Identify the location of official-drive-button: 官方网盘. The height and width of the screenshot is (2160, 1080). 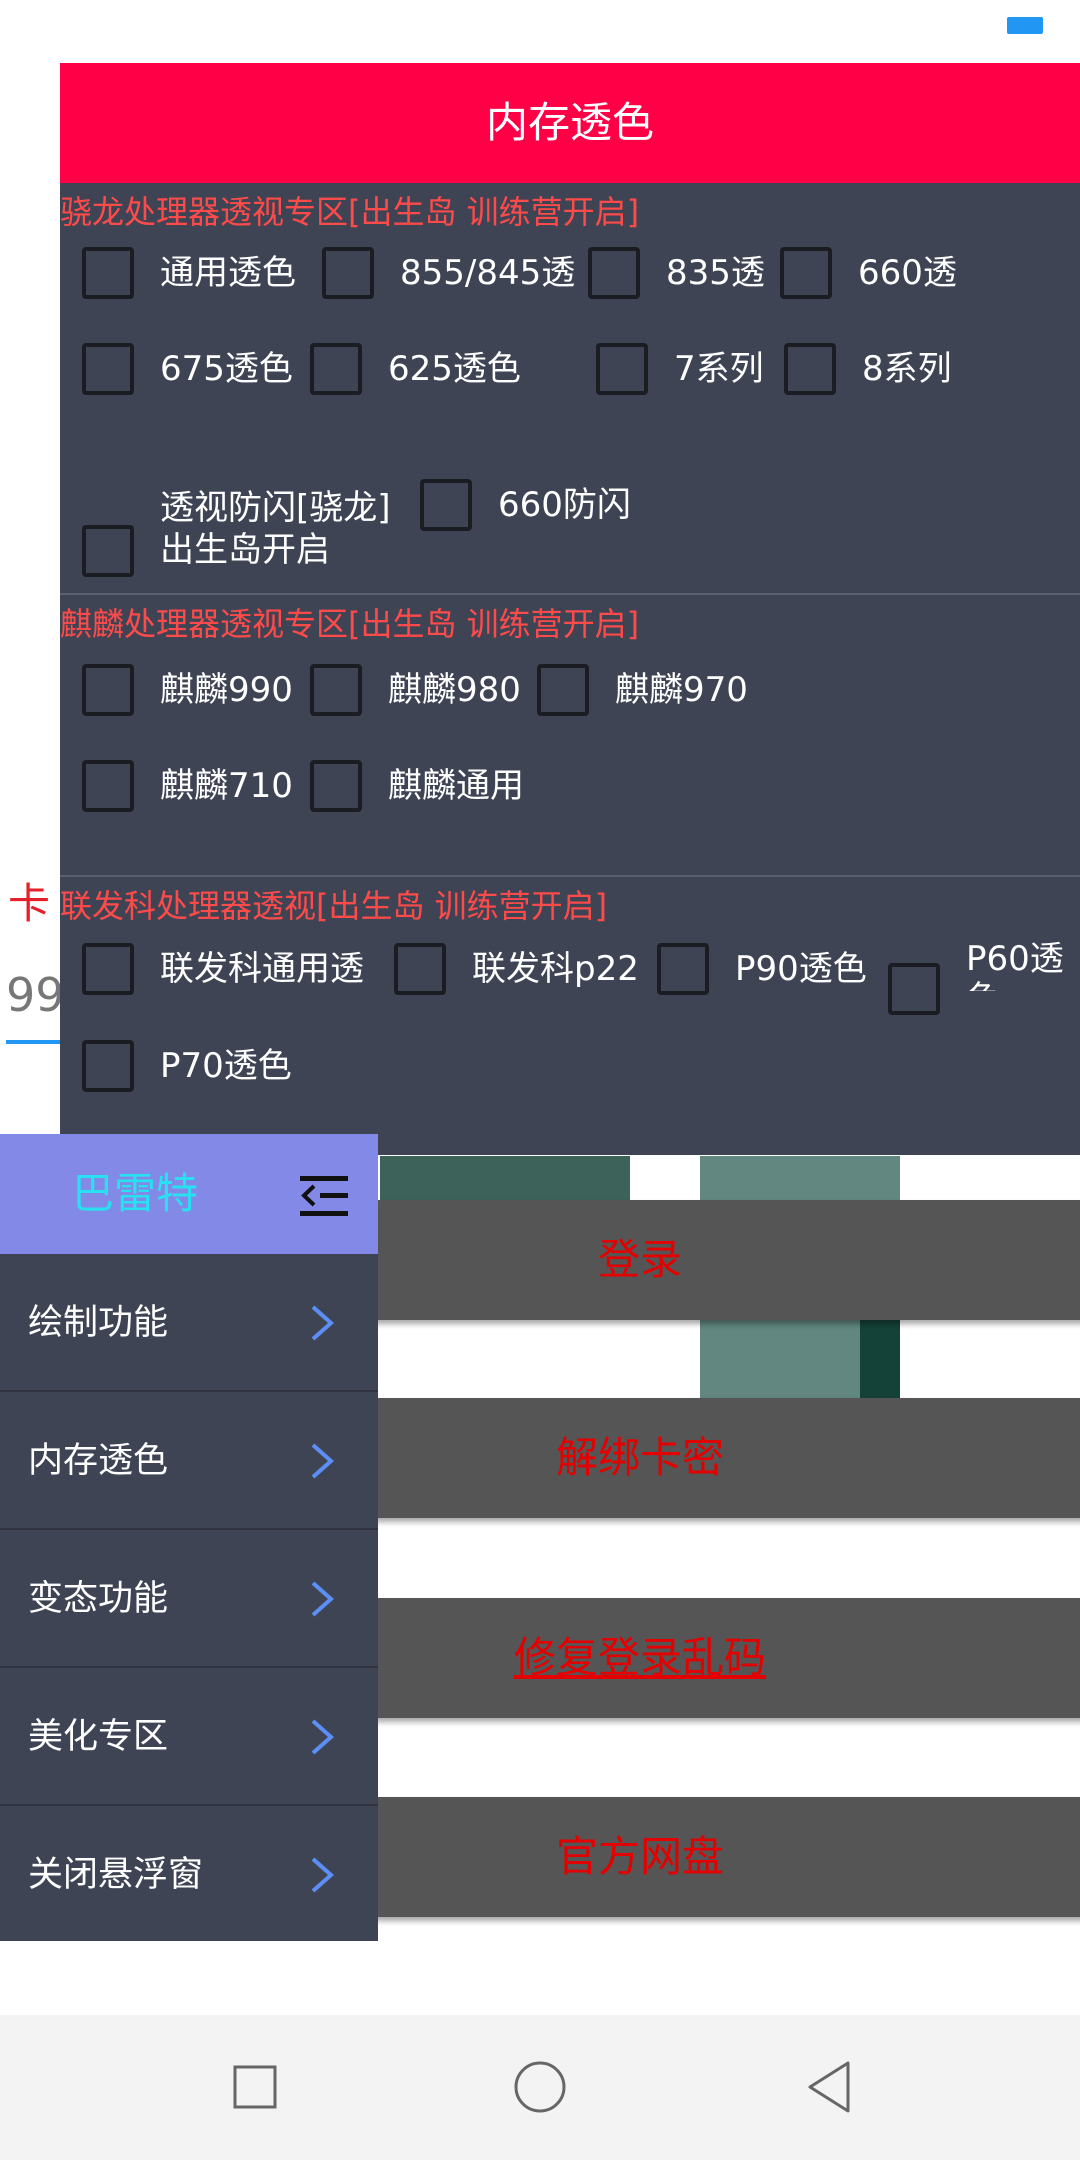
(715, 1857).